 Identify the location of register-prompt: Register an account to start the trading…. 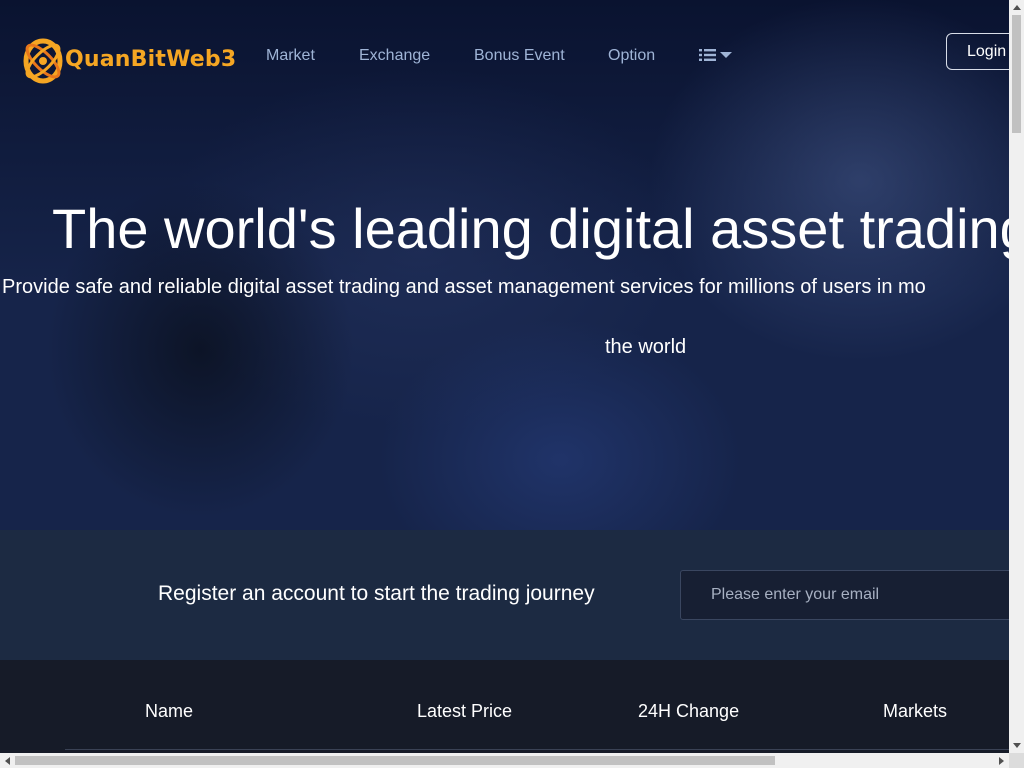
(376, 593).